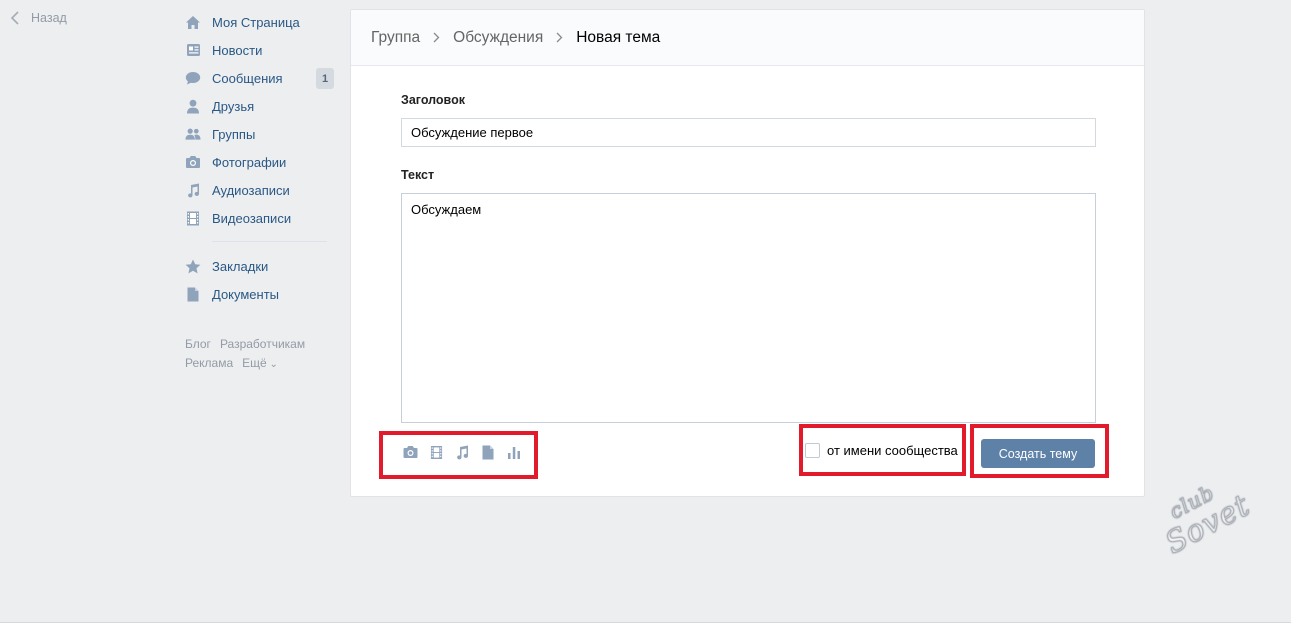  I want to click on checkbox-box, so click(812, 450).